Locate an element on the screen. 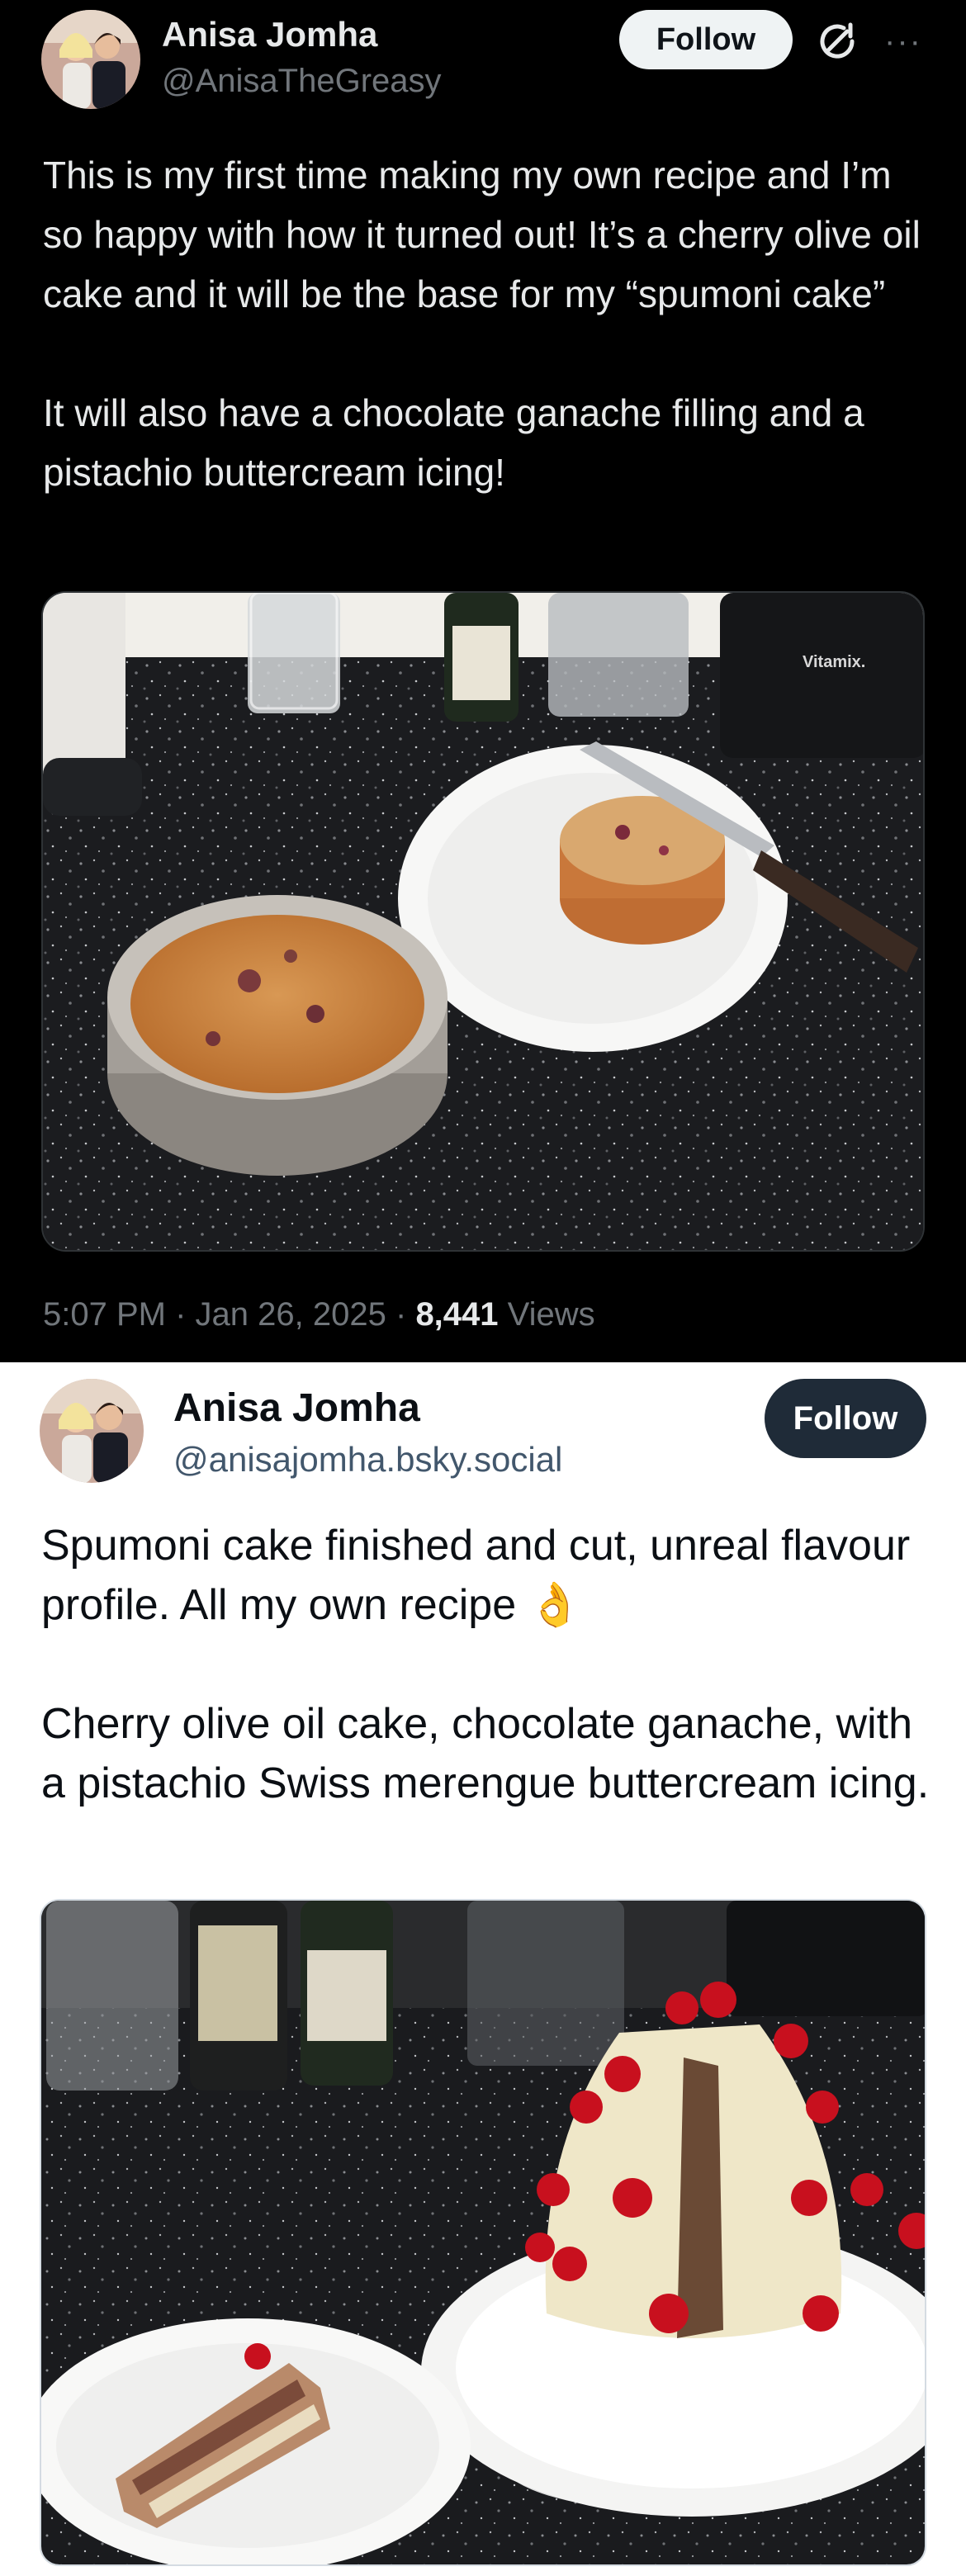  author-handle: @AnisaTheGreasy is located at coordinates (302, 81).